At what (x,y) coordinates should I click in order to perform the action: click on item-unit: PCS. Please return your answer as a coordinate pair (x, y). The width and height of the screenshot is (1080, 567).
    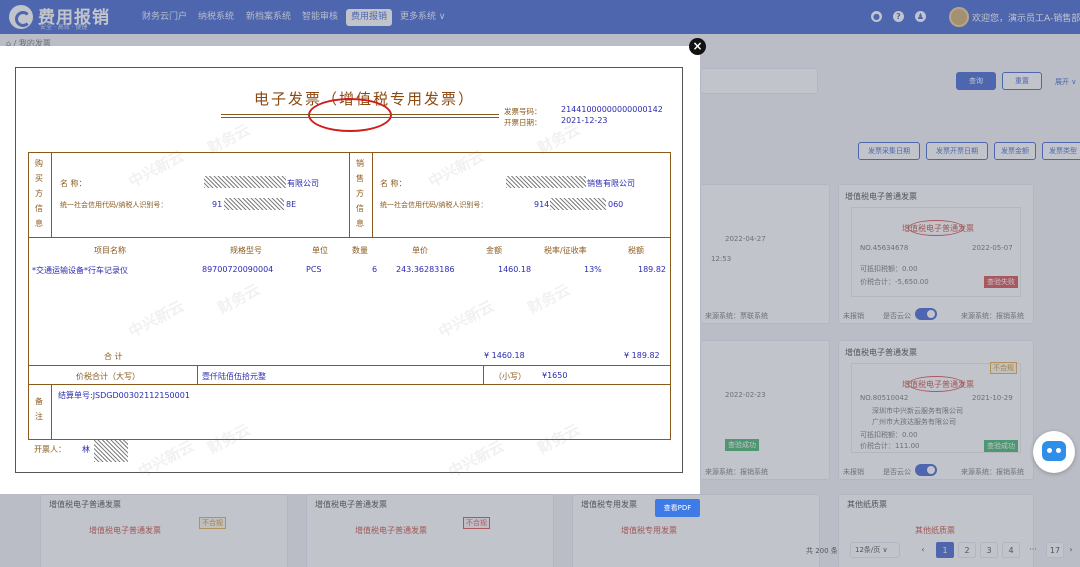
    Looking at the image, I should click on (314, 269).